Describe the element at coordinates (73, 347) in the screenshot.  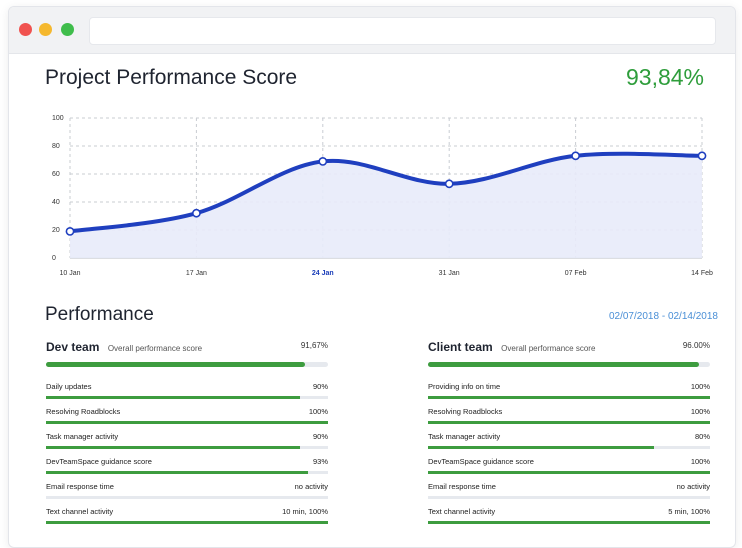
I see `team-name: Dev team` at that location.